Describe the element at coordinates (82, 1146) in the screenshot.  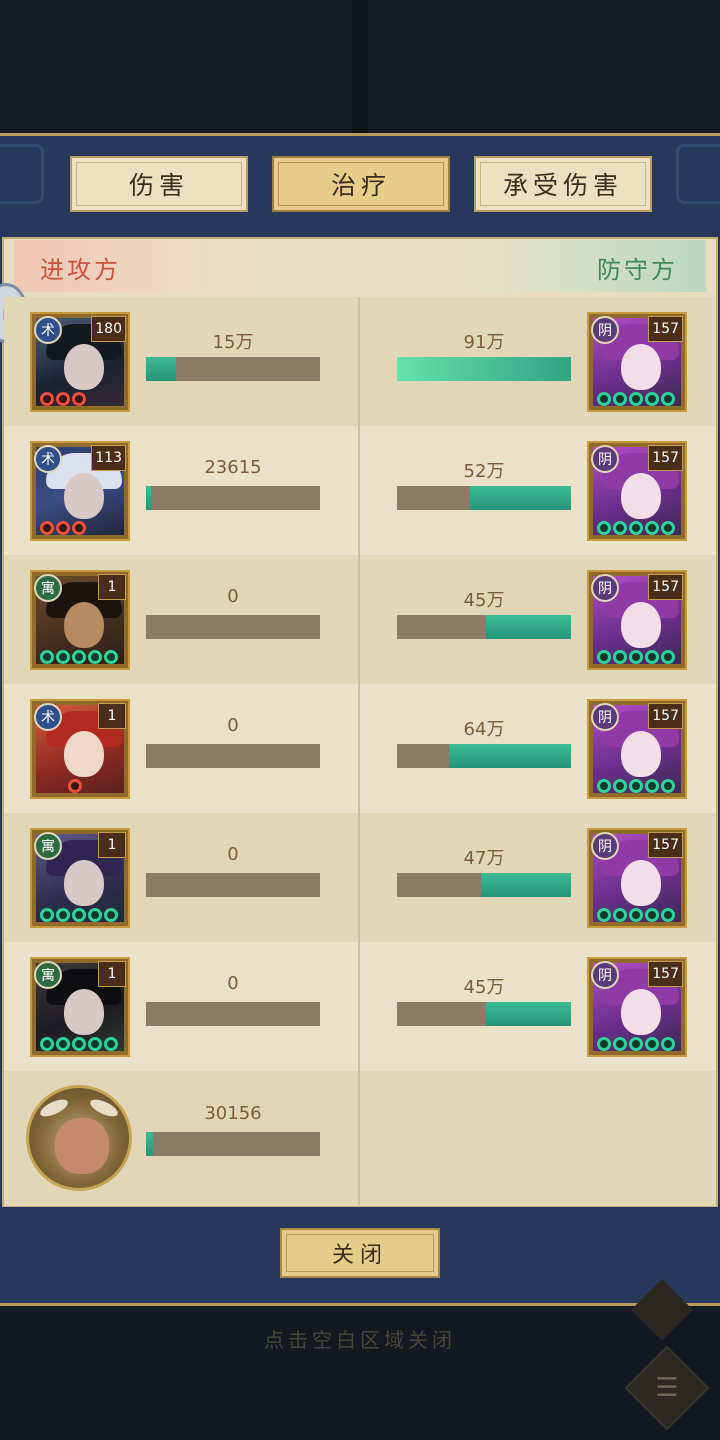
I see `summon-face` at that location.